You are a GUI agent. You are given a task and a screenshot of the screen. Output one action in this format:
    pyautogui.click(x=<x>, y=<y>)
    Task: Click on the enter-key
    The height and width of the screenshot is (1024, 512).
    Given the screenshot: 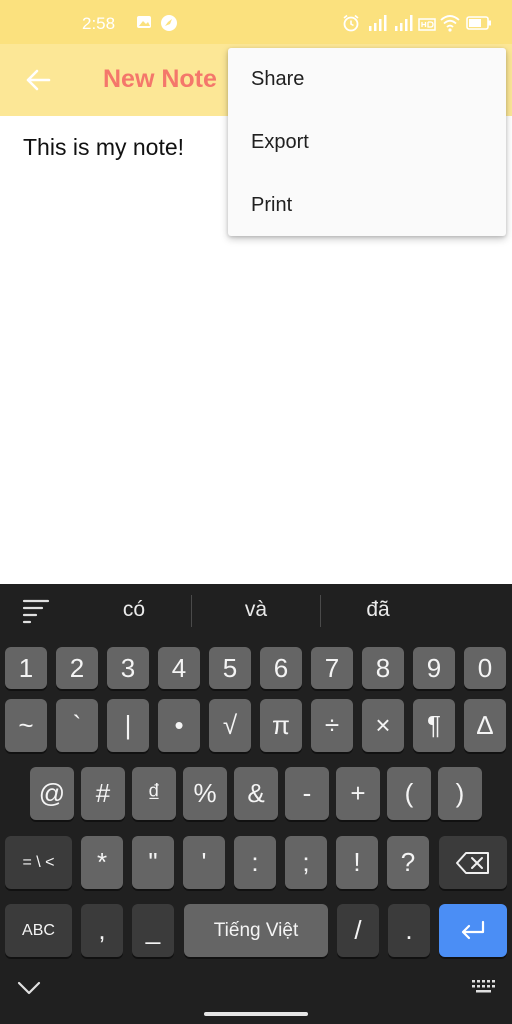 What is the action you would take?
    pyautogui.click(x=473, y=930)
    